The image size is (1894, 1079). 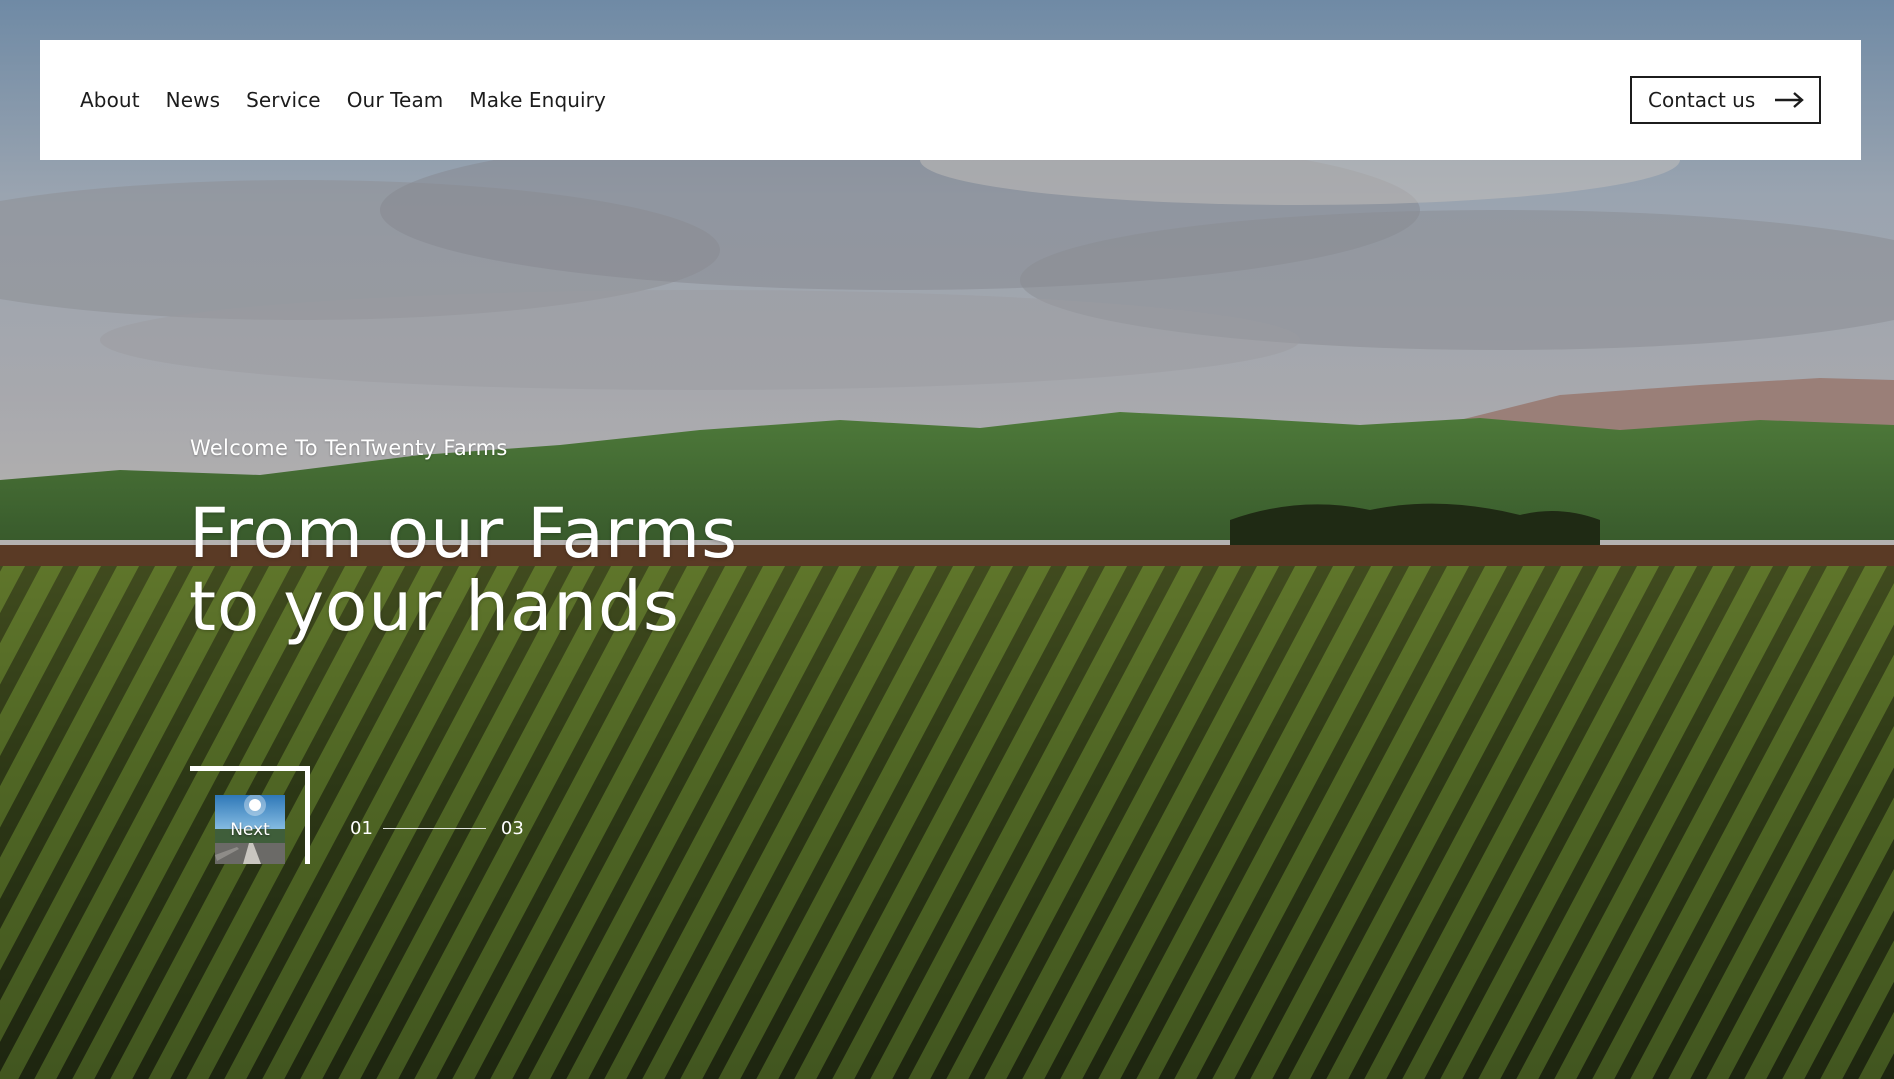 I want to click on nav-menu: About News Service Our Team Make Enquiry, so click(x=343, y=100).